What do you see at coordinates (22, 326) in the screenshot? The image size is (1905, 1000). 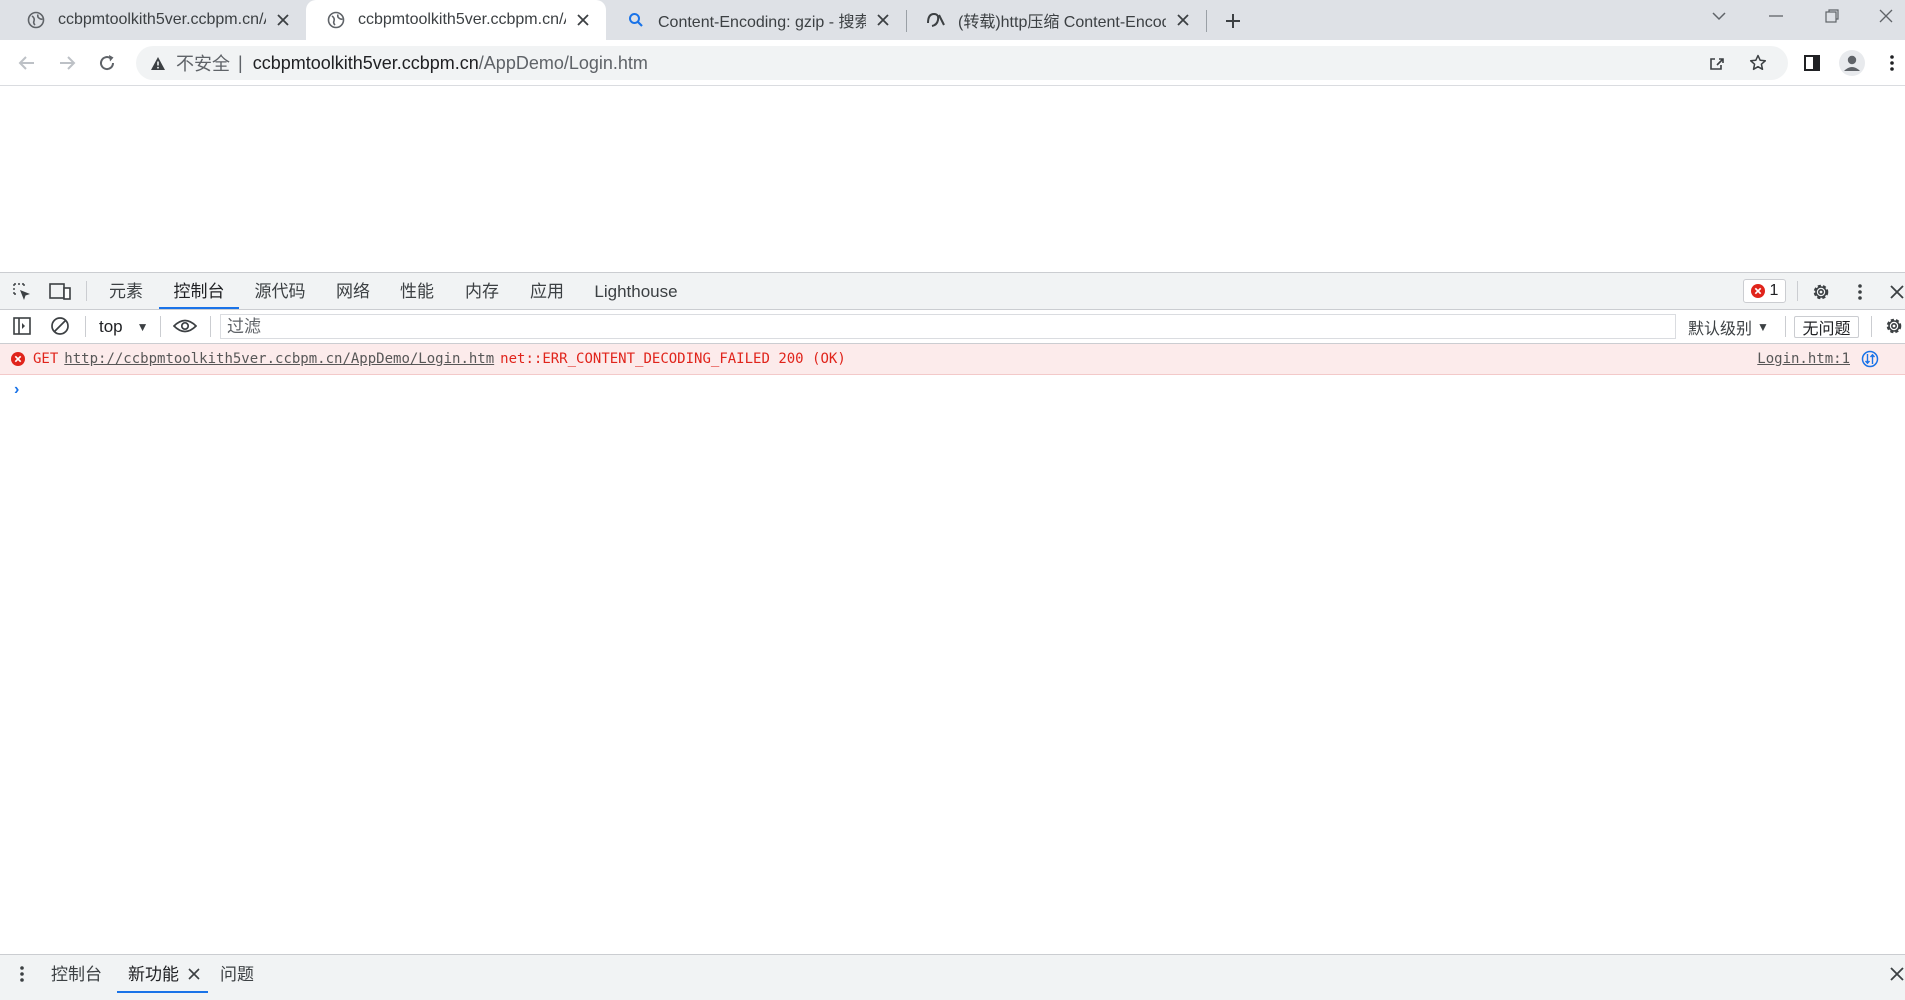 I see `sidebar-toggle-icon` at bounding box center [22, 326].